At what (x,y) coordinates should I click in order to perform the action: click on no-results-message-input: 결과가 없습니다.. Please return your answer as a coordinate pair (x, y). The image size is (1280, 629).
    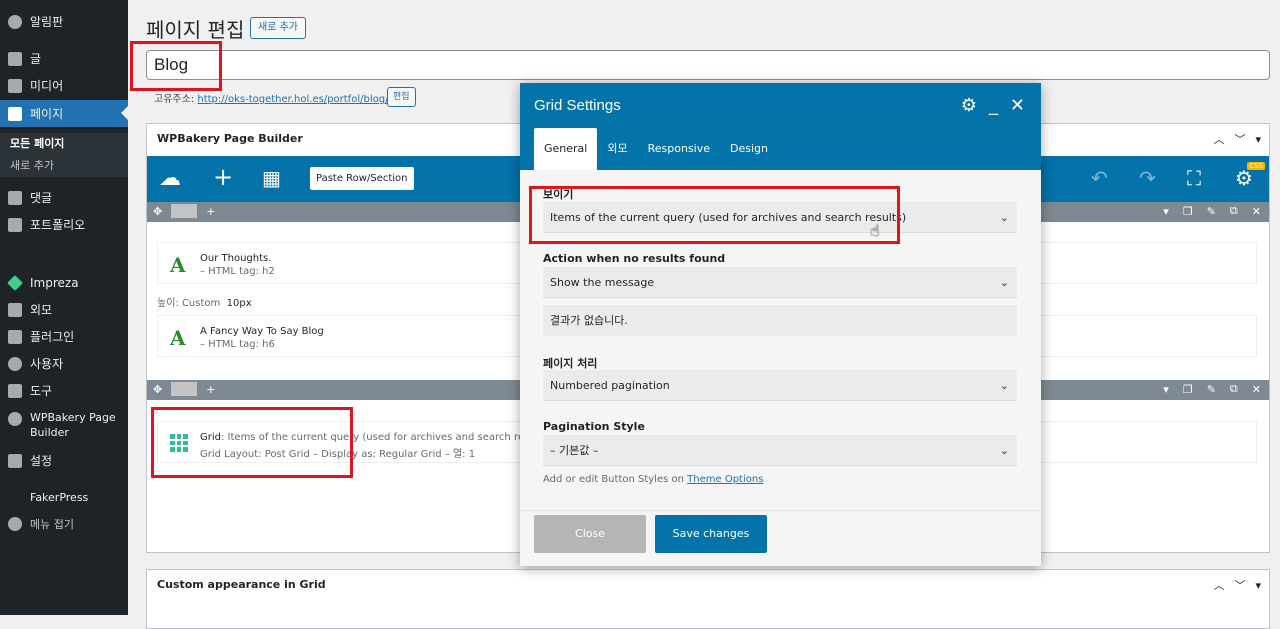
    Looking at the image, I should click on (780, 320).